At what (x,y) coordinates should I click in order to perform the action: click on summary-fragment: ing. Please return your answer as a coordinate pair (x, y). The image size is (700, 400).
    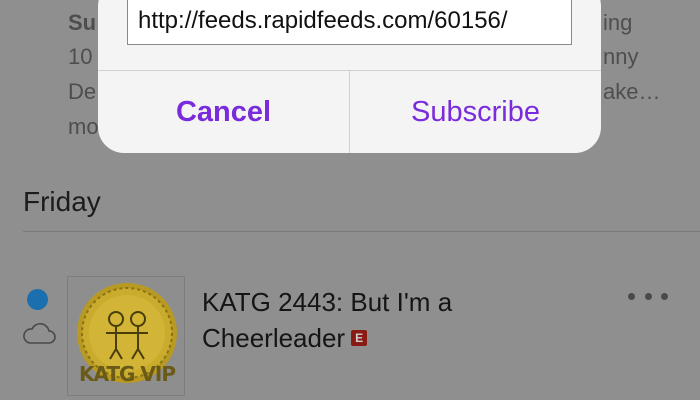
    Looking at the image, I should click on (618, 22).